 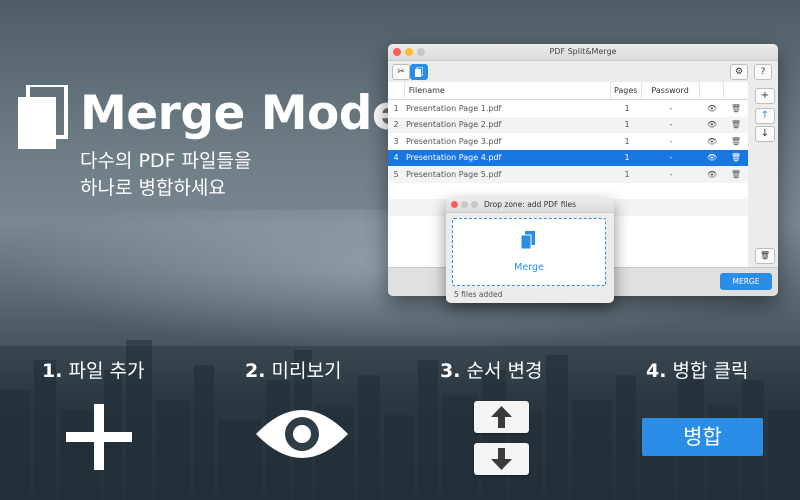 I want to click on row-number: 3, so click(x=396, y=141).